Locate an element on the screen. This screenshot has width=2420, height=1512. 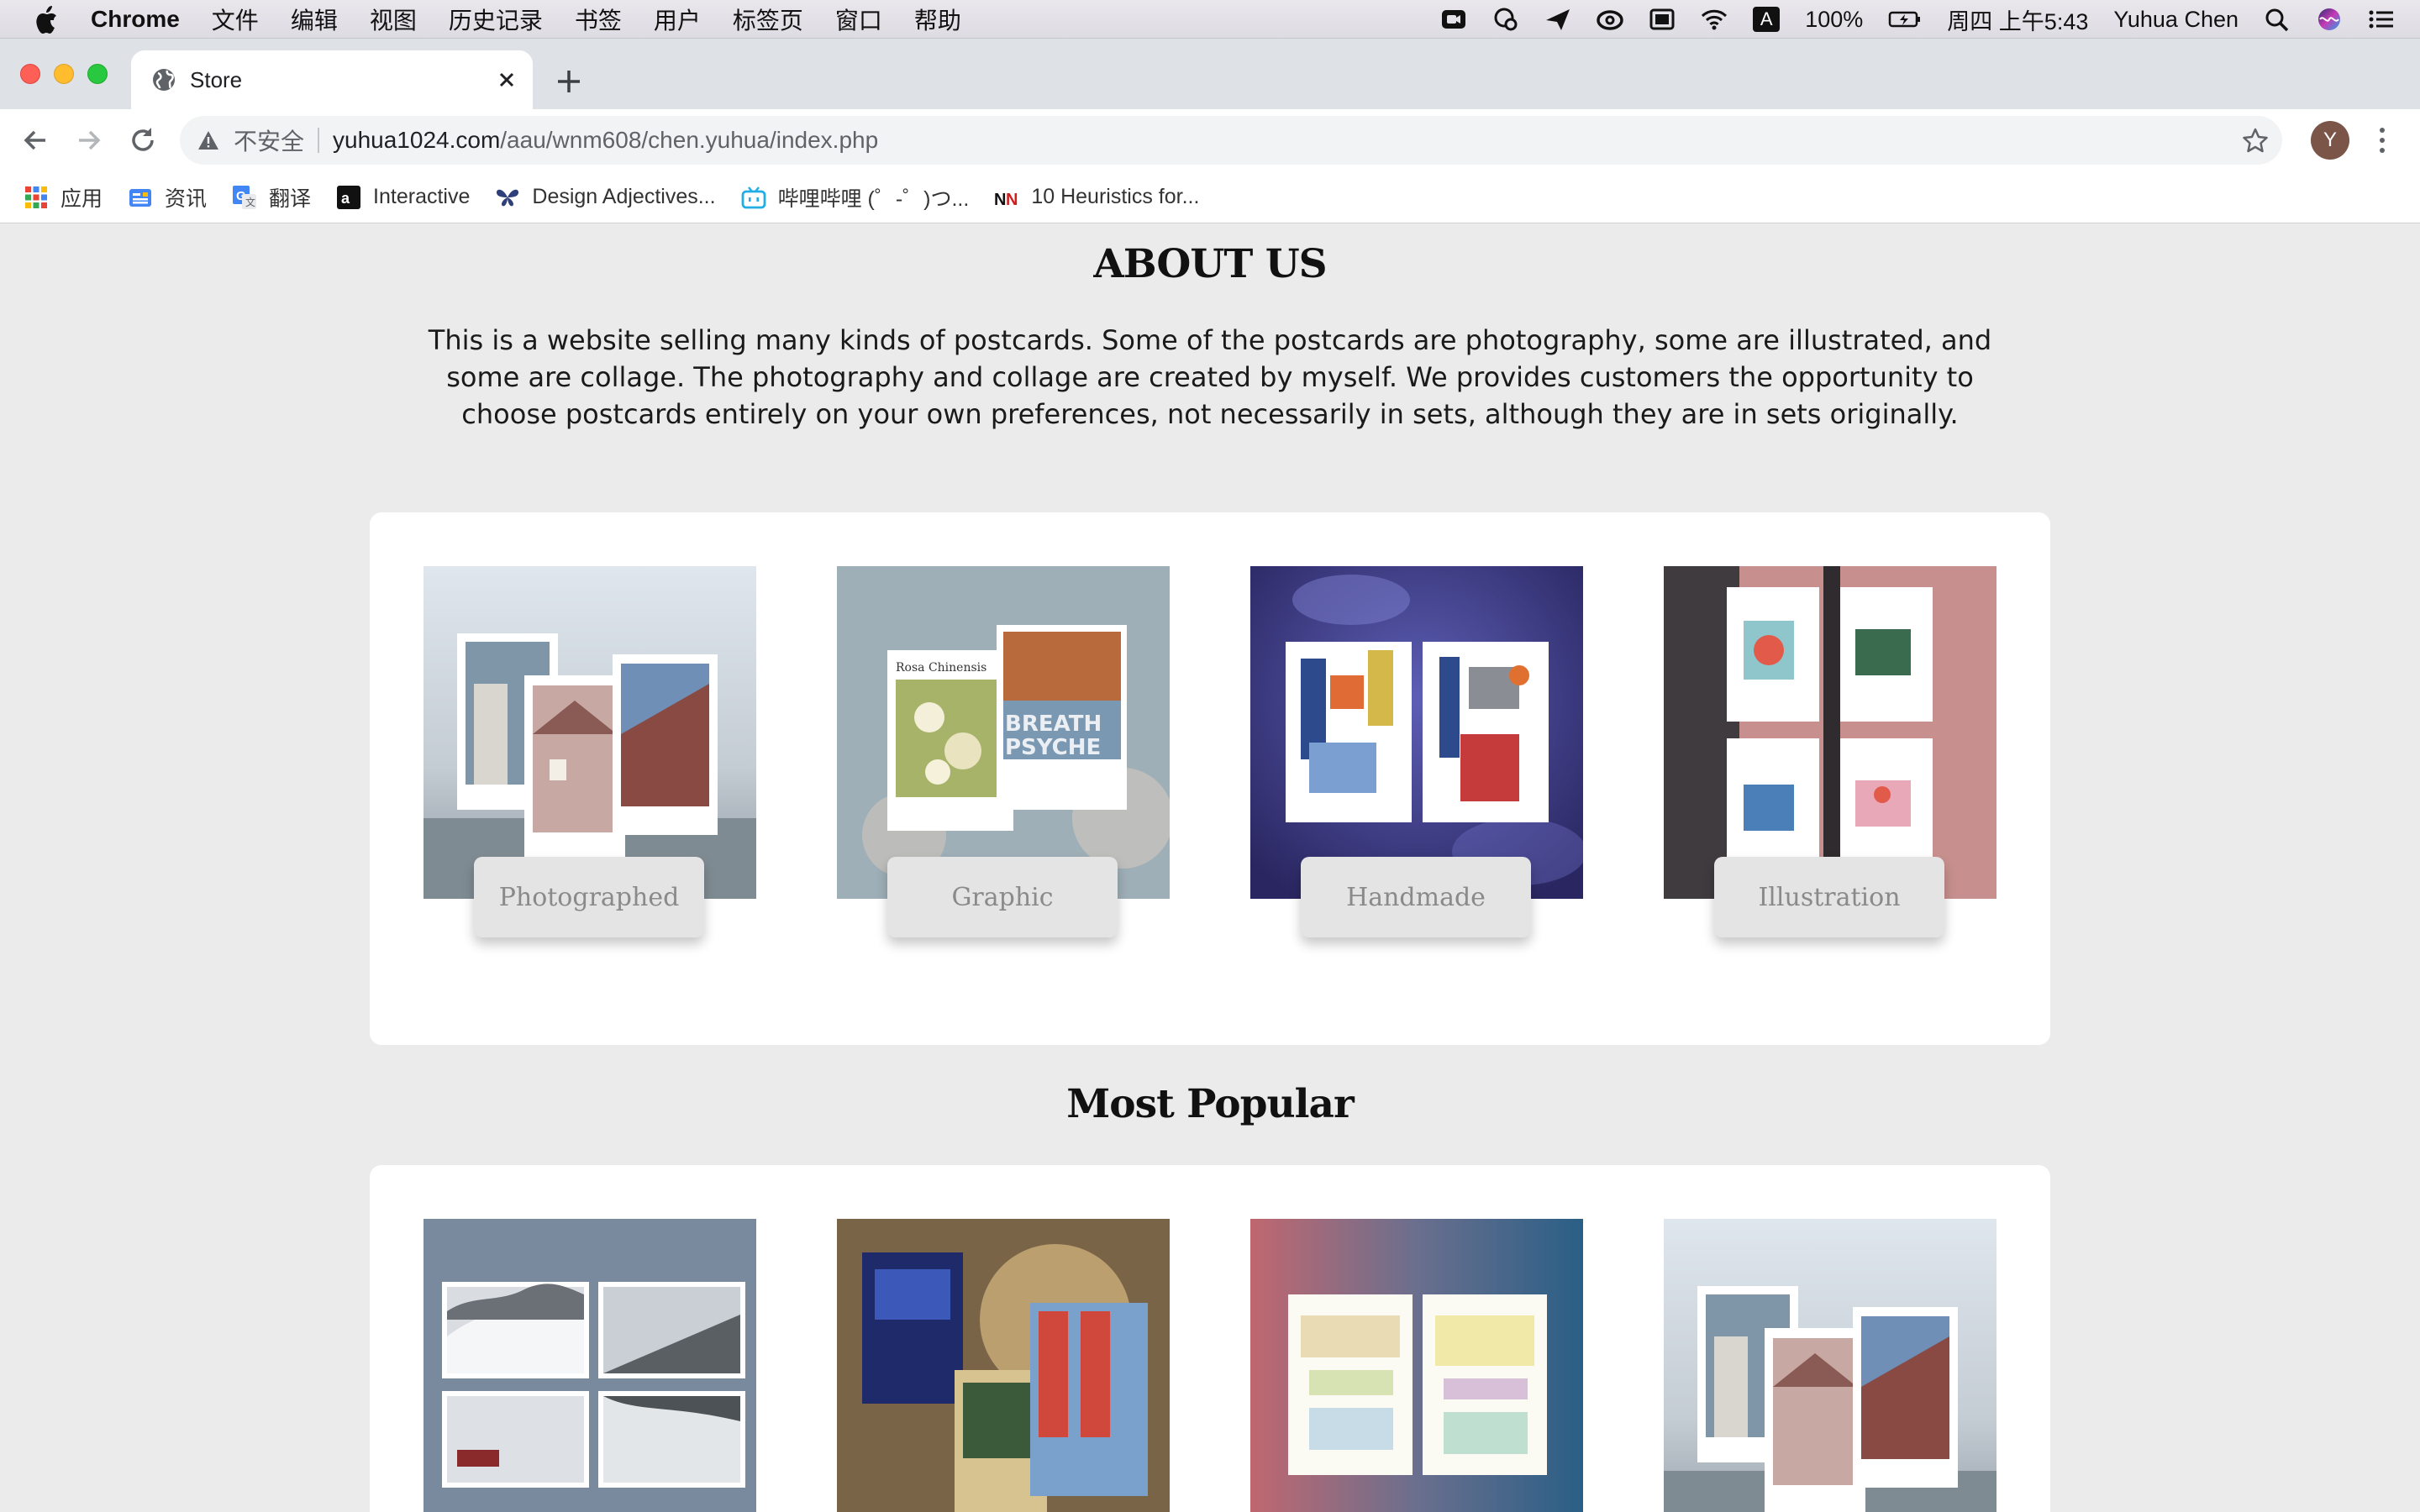
news-icon is located at coordinates (140, 197).